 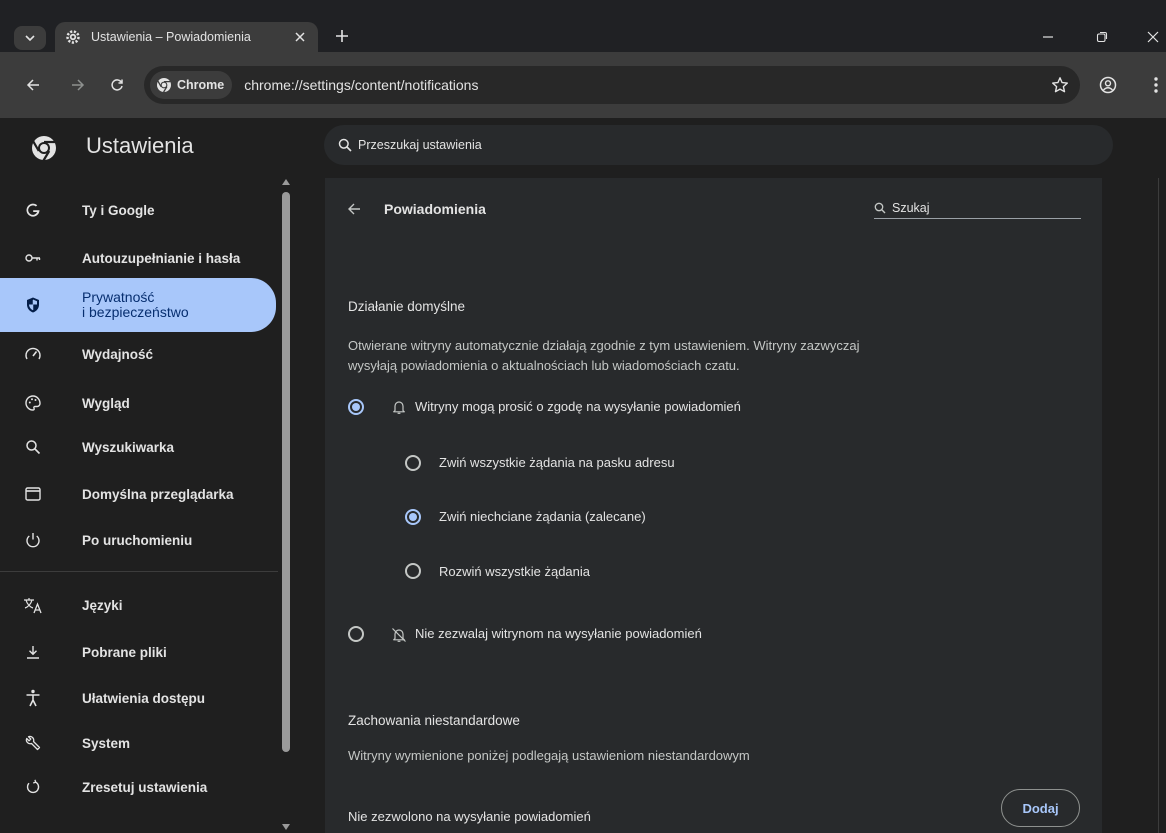 What do you see at coordinates (645, 85) in the screenshot?
I see `url-text: chrome://settings/content/notifications` at bounding box center [645, 85].